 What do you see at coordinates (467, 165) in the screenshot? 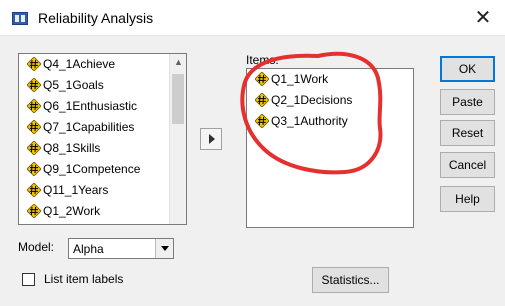
I see `cancel-button: Cancel` at bounding box center [467, 165].